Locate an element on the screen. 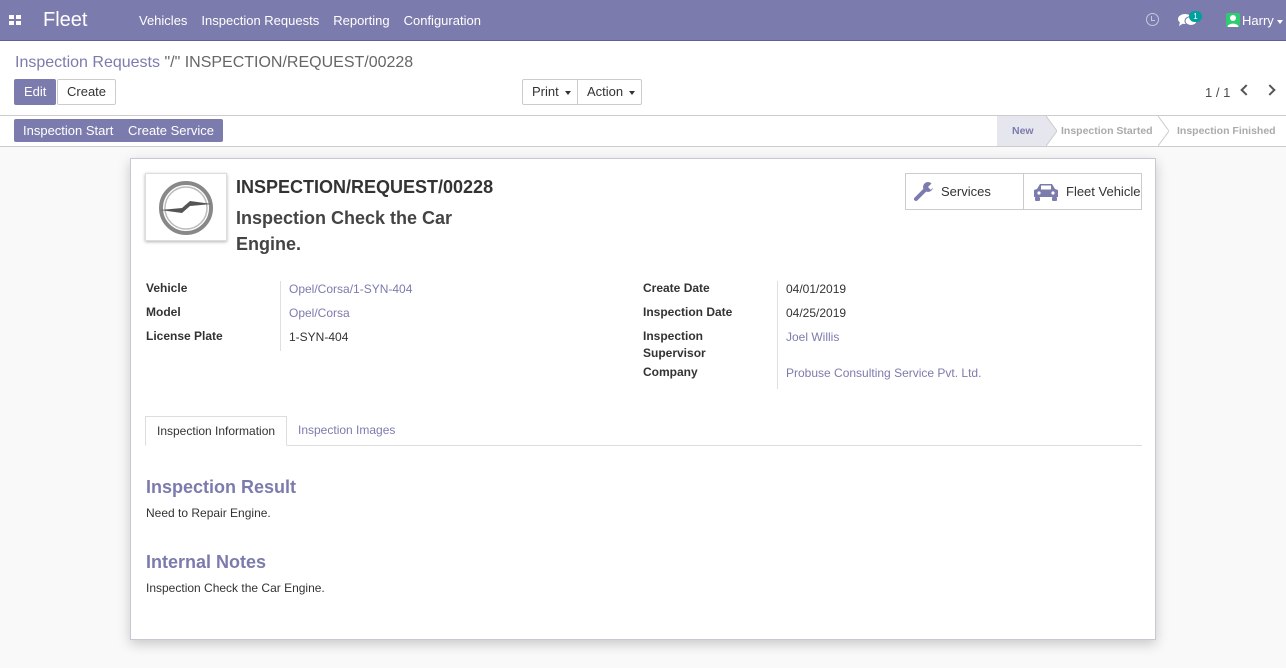 The width and height of the screenshot is (1286, 668). clock-icon is located at coordinates (1152, 19).